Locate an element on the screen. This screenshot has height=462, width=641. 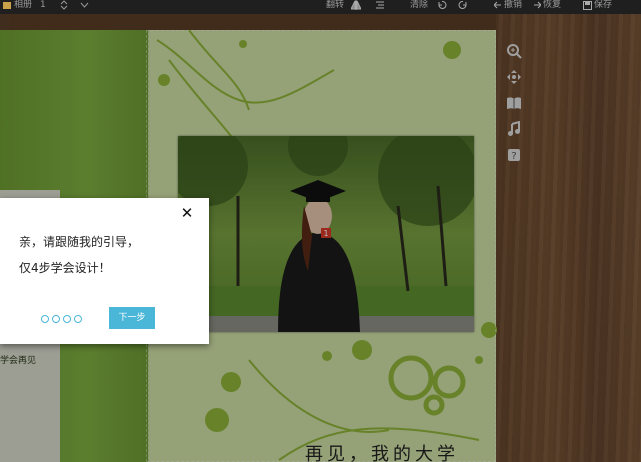
mirror-icon is located at coordinates (356, 5).